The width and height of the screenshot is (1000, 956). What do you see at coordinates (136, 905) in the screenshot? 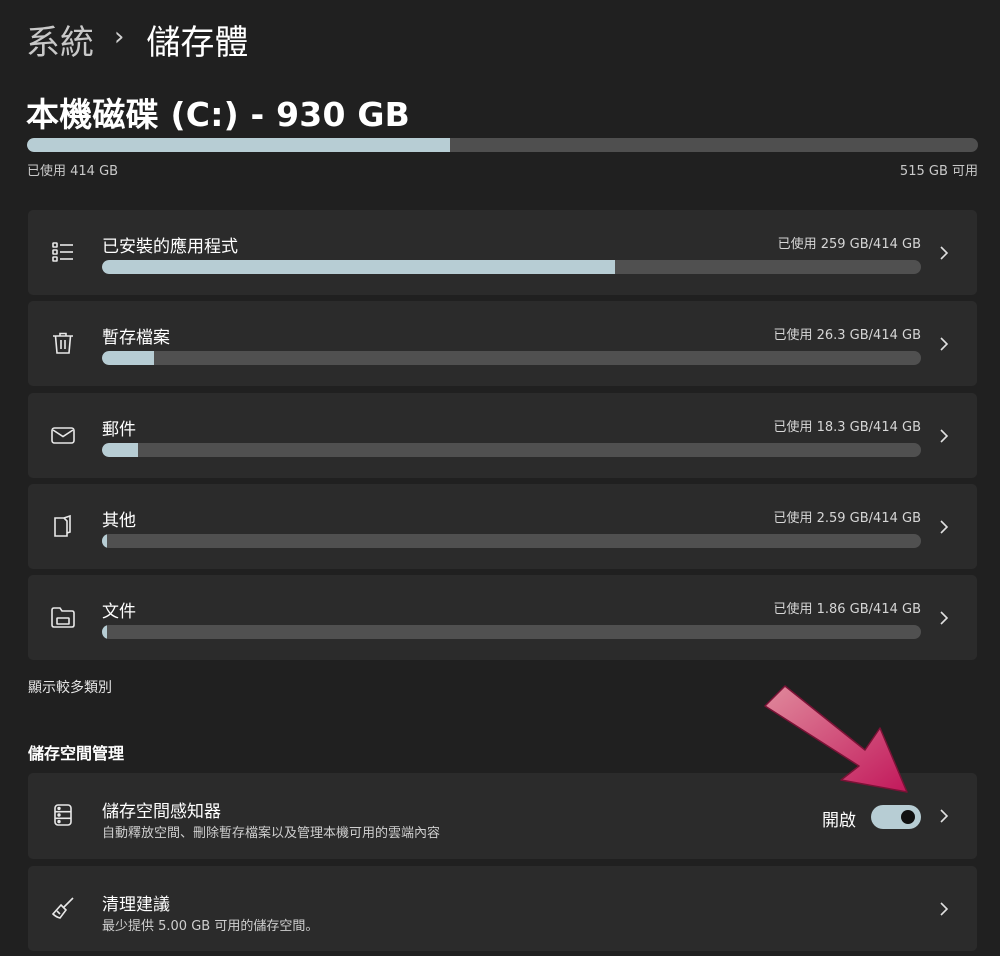
I see `cleanup-title: 清理建議` at bounding box center [136, 905].